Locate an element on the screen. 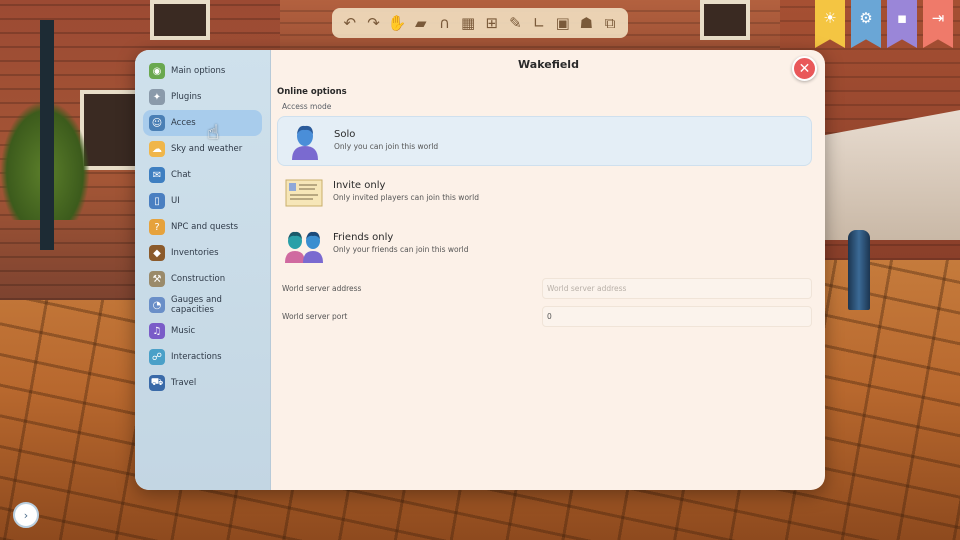 The image size is (960, 540). option-label: Solo is located at coordinates (345, 134).